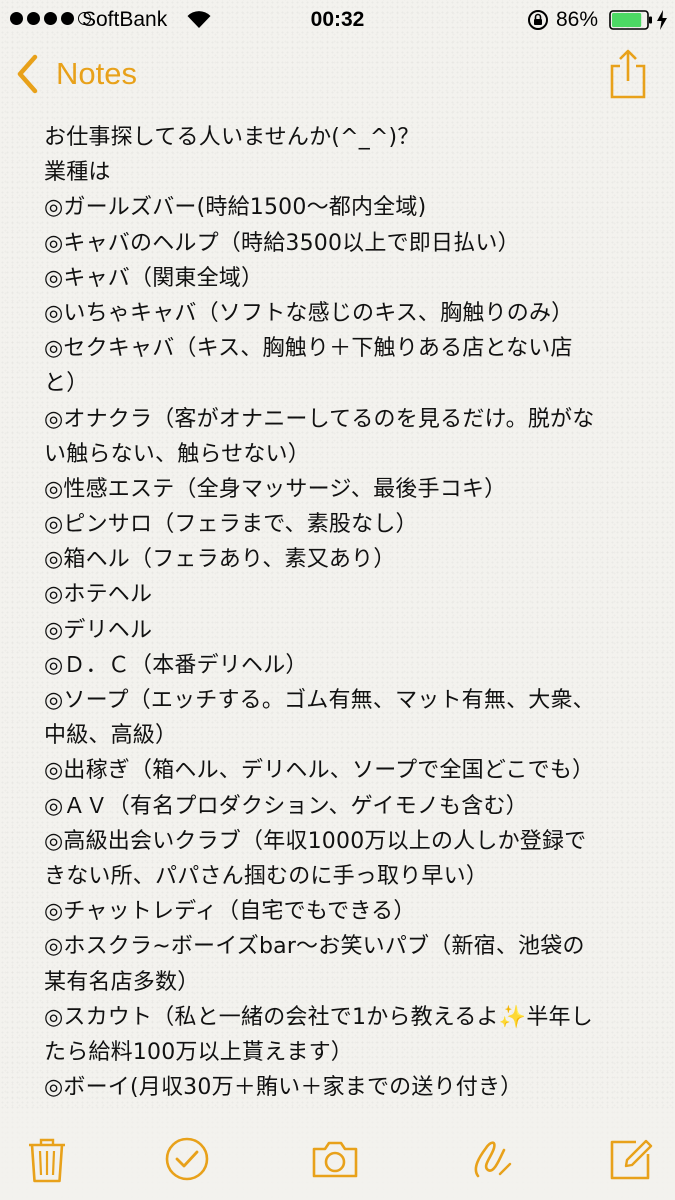 The height and width of the screenshot is (1200, 675). I want to click on back-button: Notes, so click(75, 74).